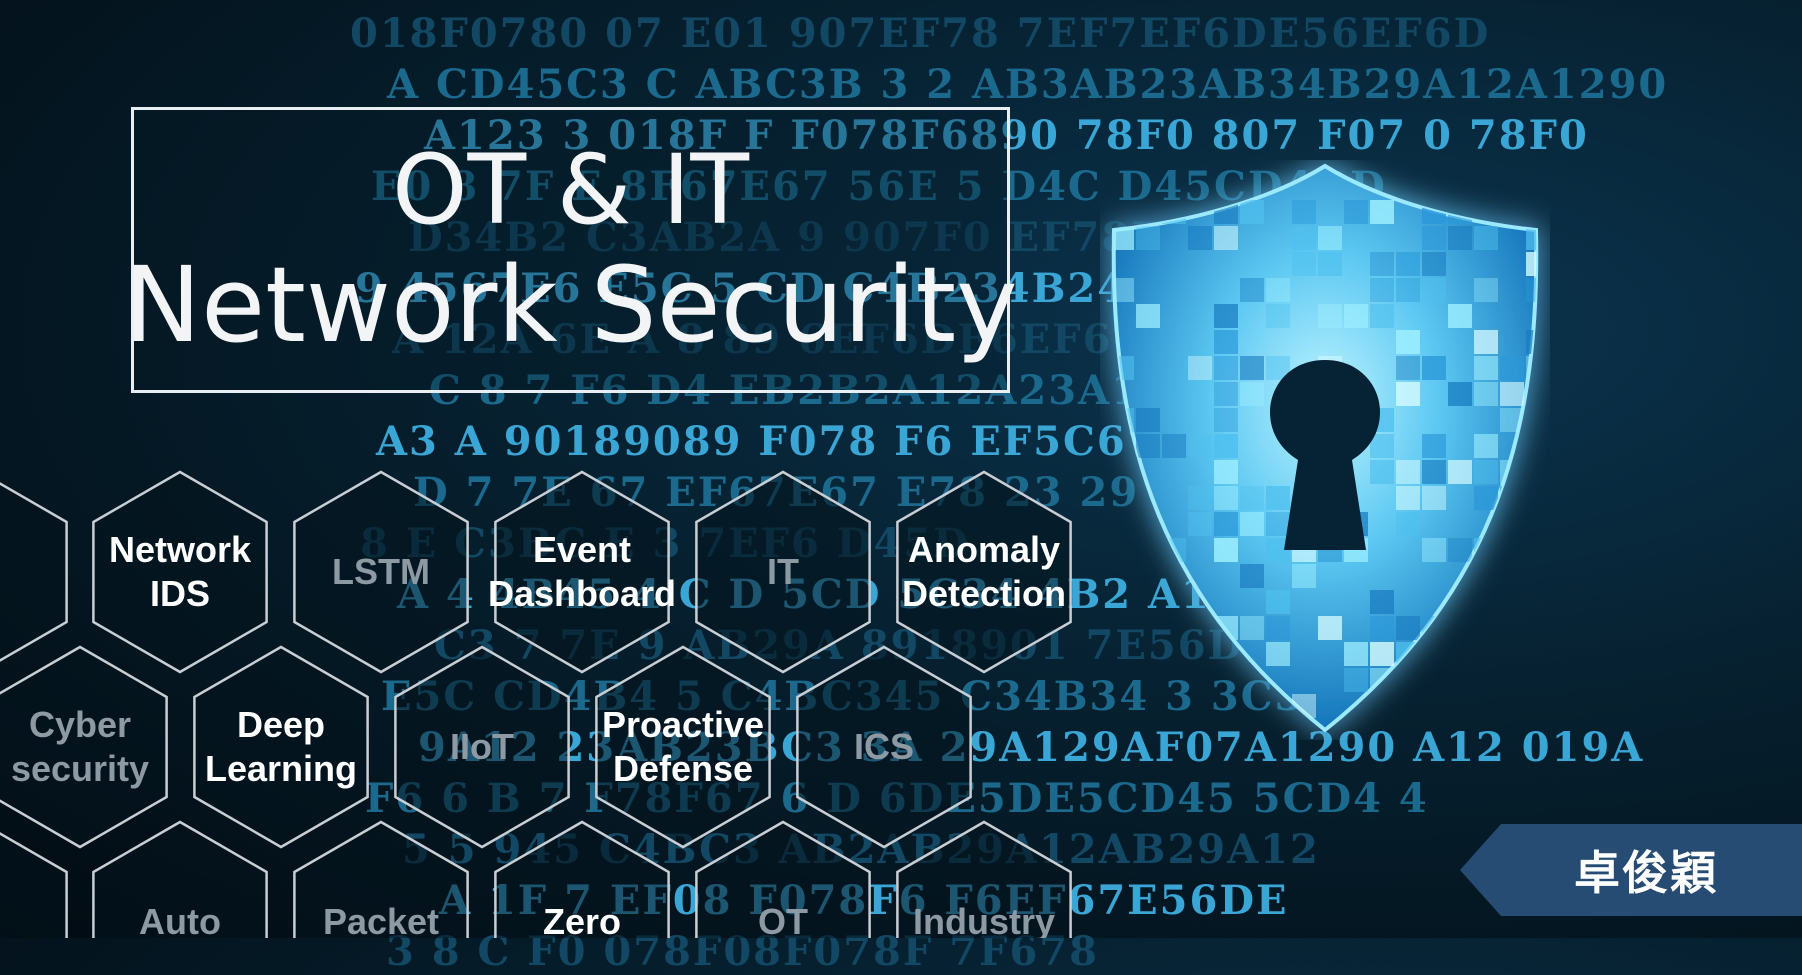 The width and height of the screenshot is (1802, 975). What do you see at coordinates (570, 250) in the screenshot?
I see `title-frame: OT & IT Network Security` at bounding box center [570, 250].